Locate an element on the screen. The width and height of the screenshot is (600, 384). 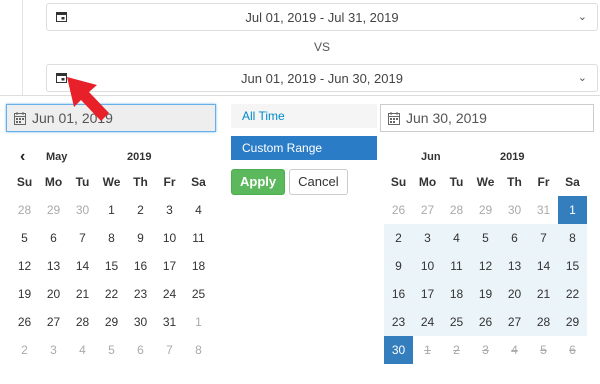
left-day-cell: 9 is located at coordinates (140, 238).